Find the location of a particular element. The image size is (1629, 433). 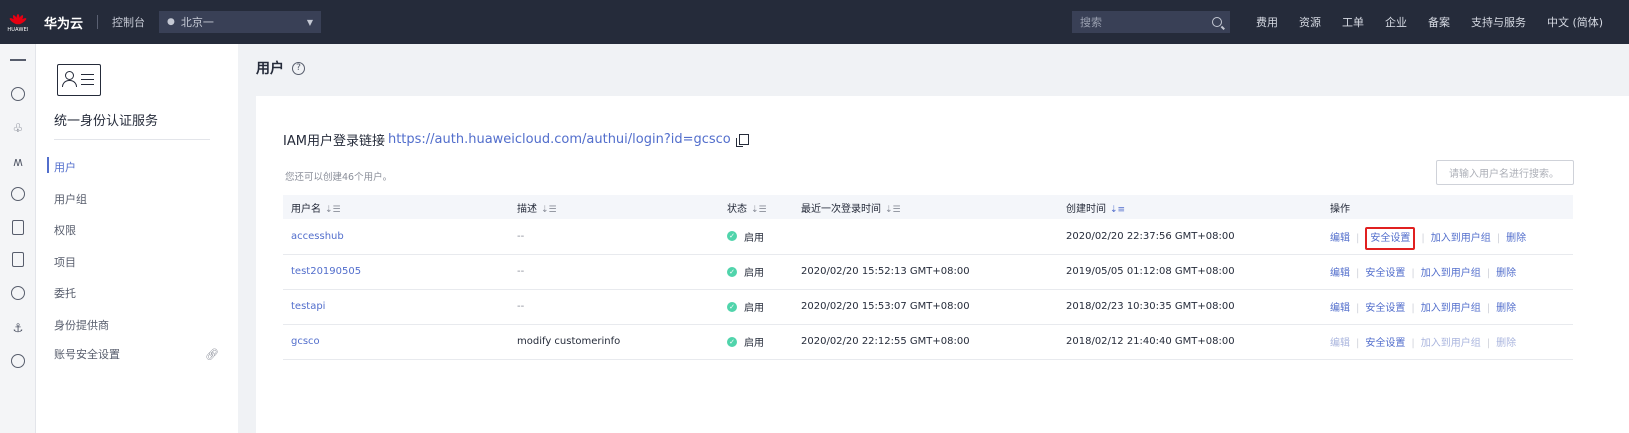

sidebar-item-user-groups: 用户组 is located at coordinates (70, 199).